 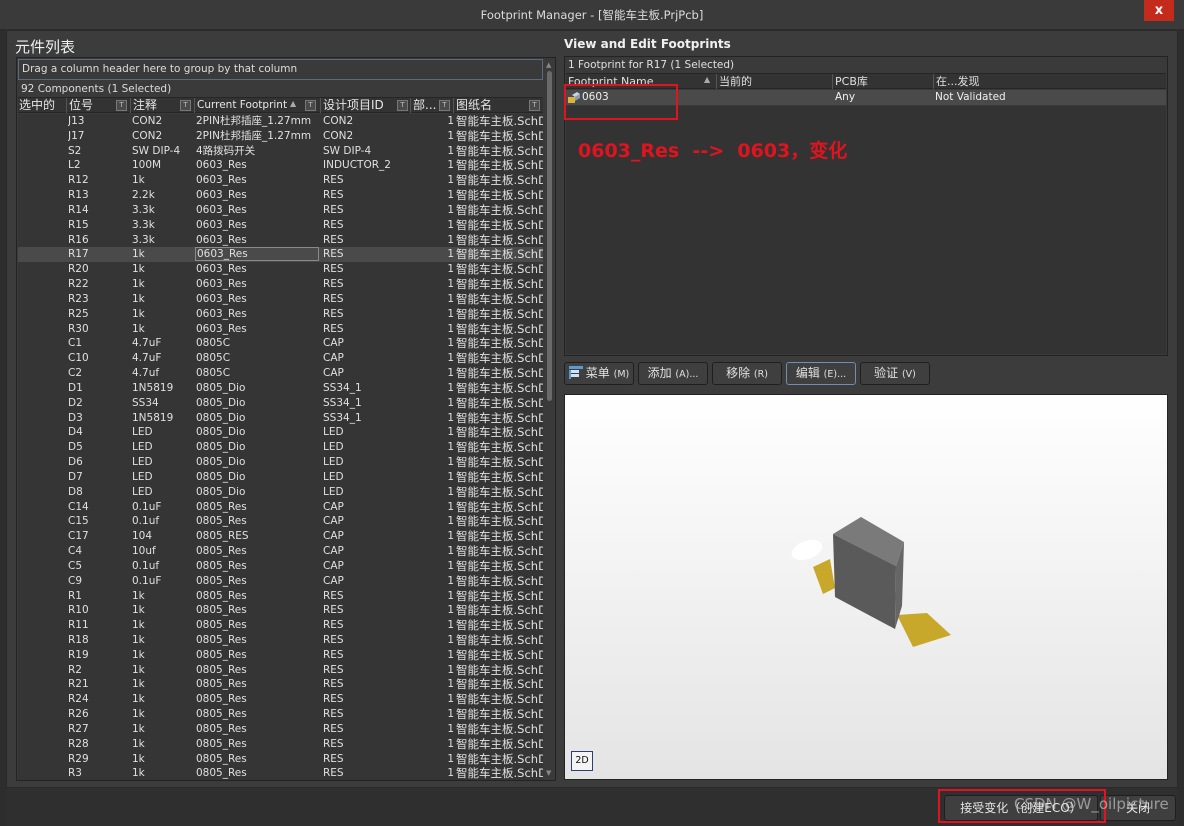 What do you see at coordinates (280, 492) in the screenshot?
I see `component-row: D8 LED 0805_Dio LED 1 智能车主板.SchD` at bounding box center [280, 492].